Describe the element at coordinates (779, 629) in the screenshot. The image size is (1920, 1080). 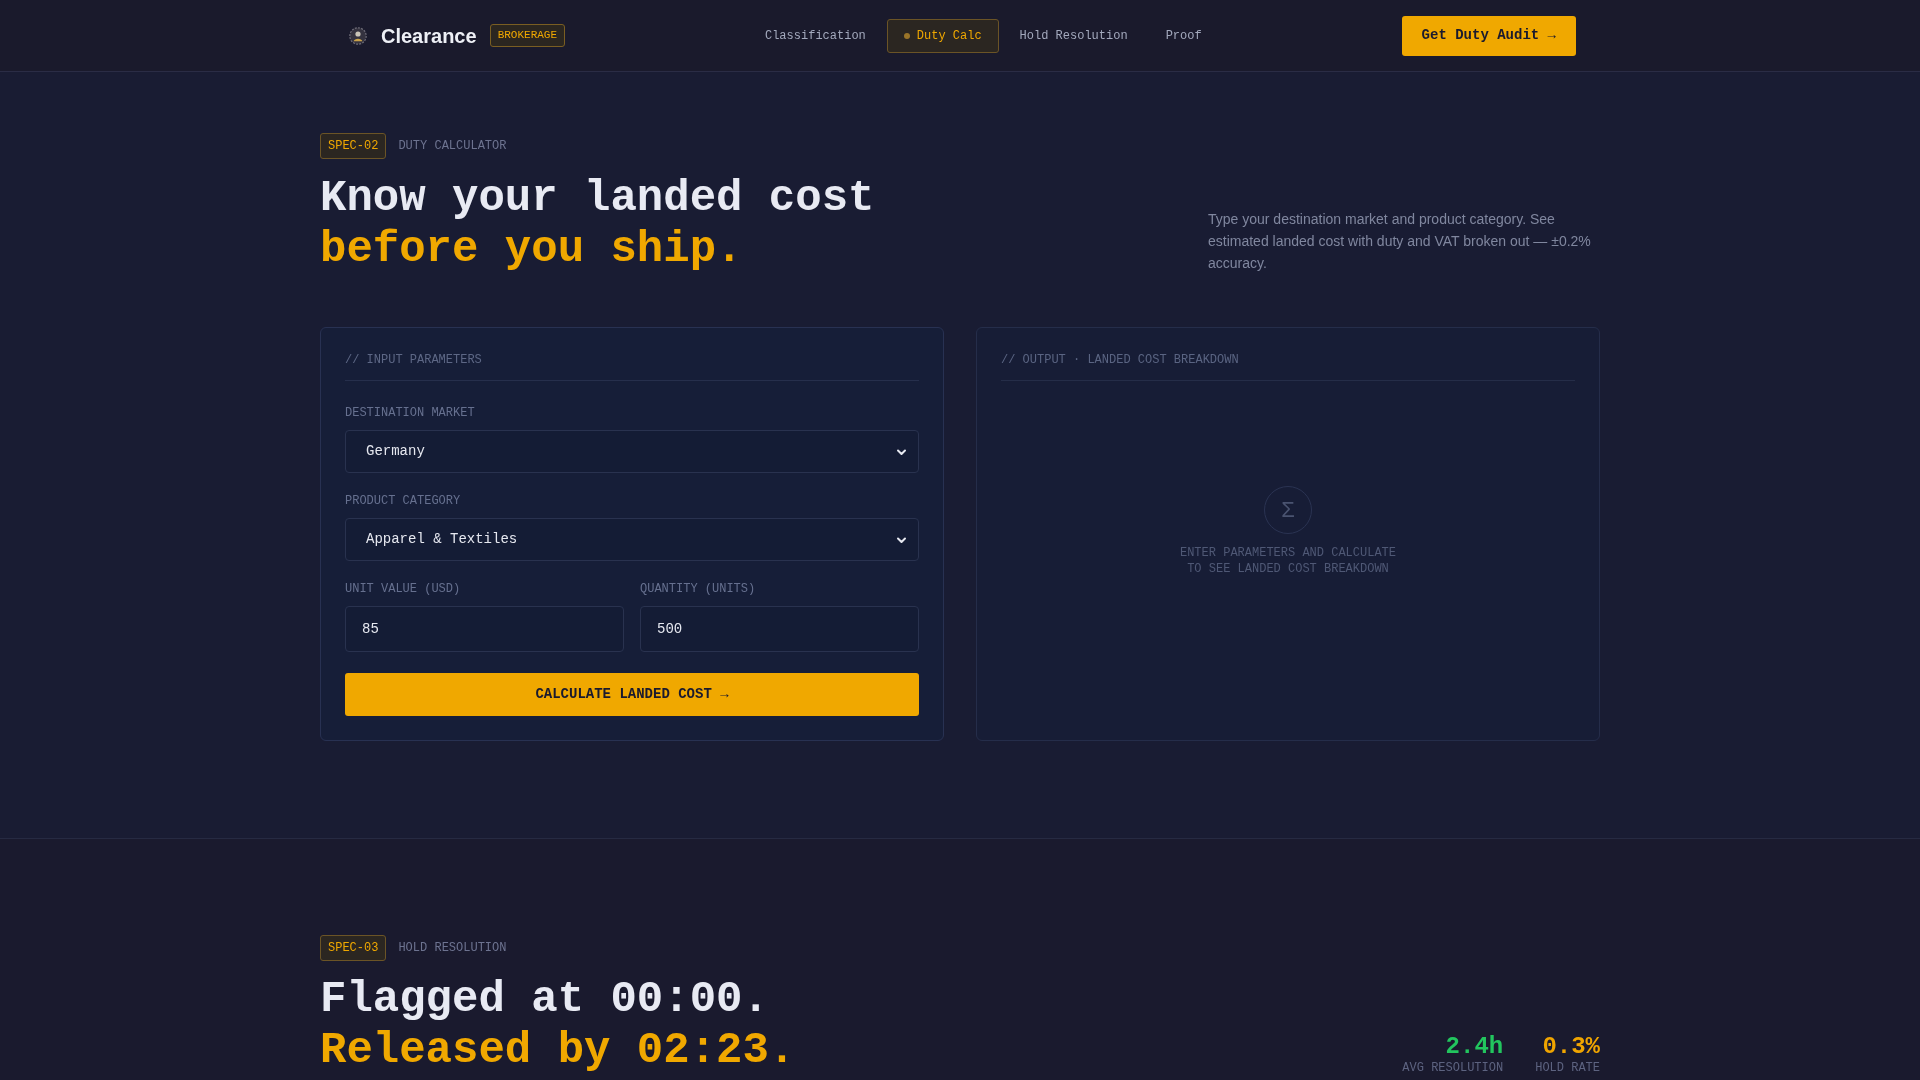
I see `input-field: 500` at that location.